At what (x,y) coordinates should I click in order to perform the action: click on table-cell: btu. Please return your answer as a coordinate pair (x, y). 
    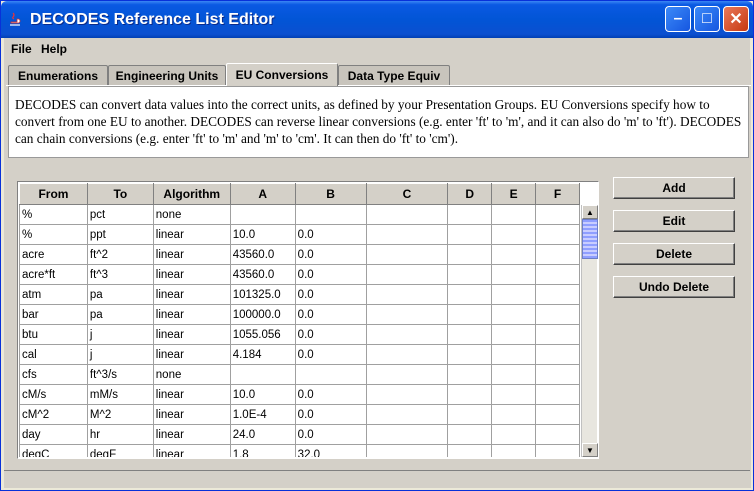
    Looking at the image, I should click on (53, 334).